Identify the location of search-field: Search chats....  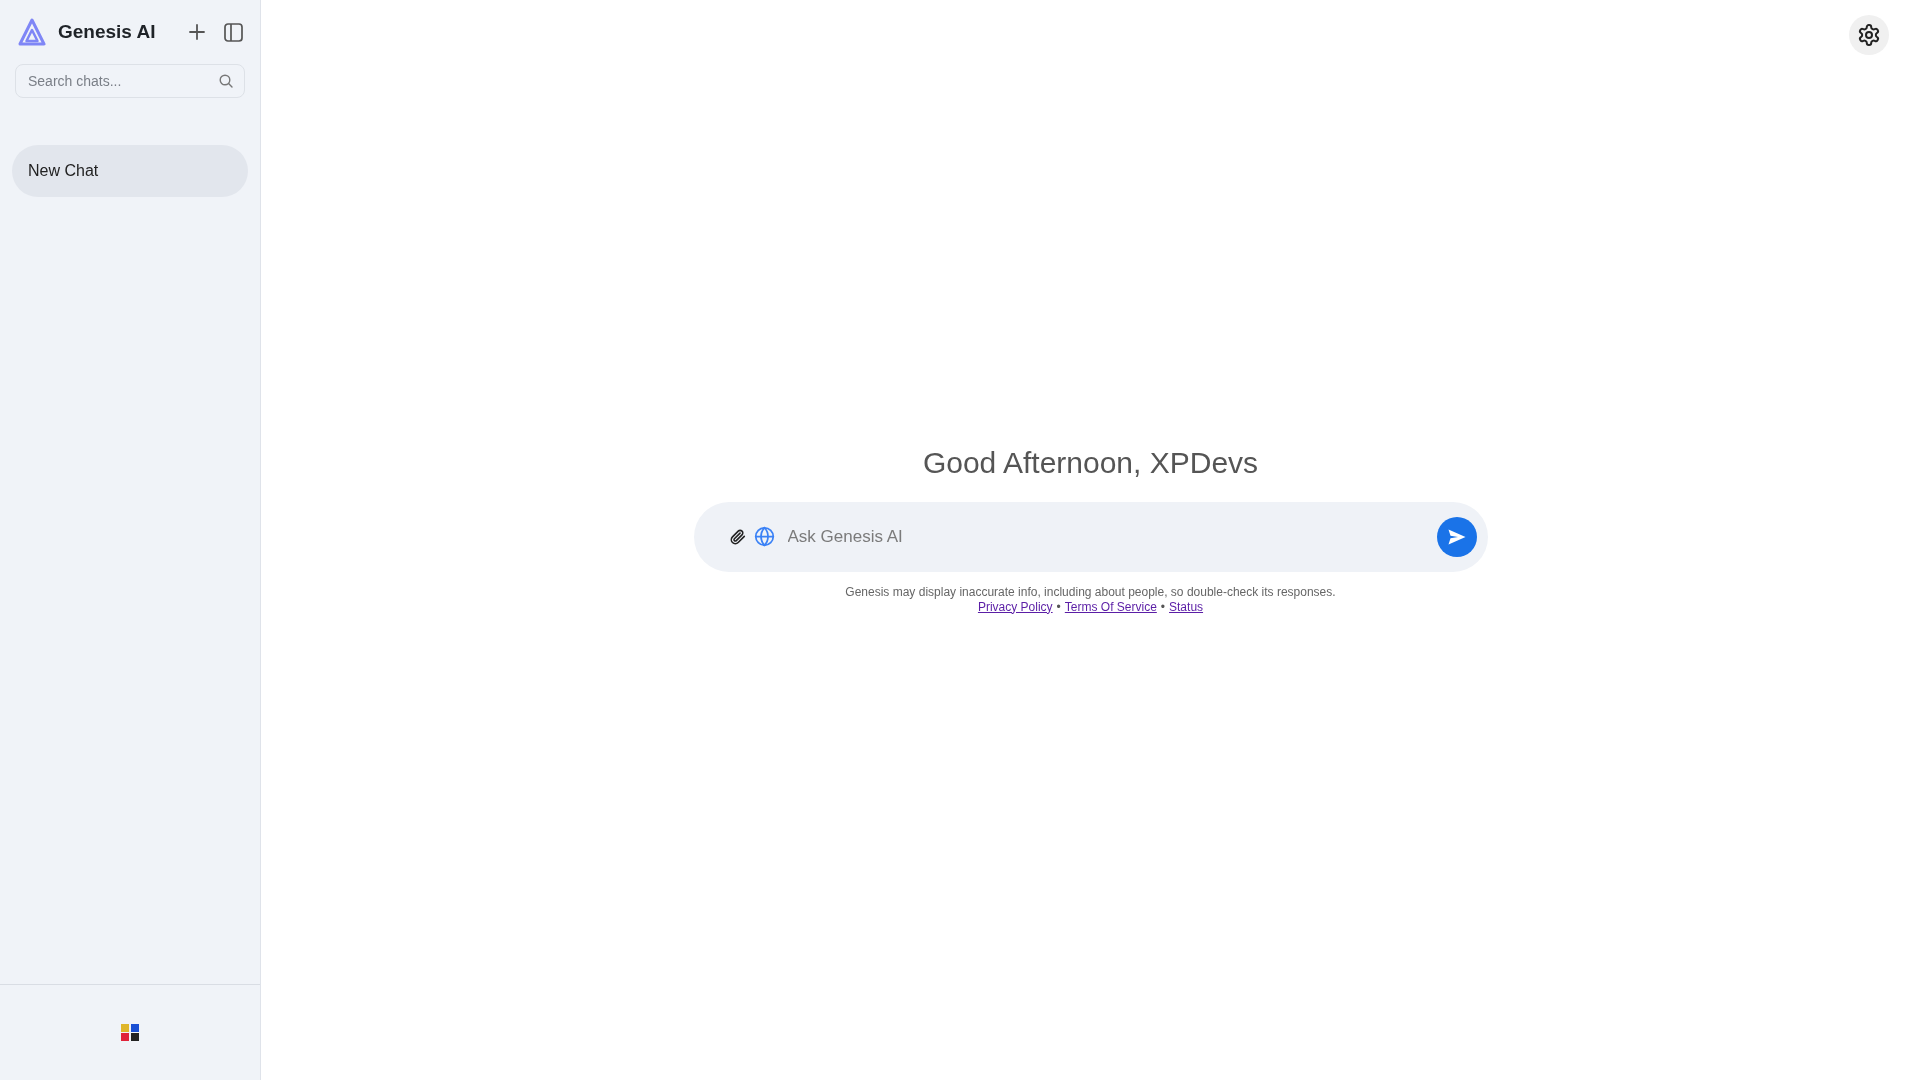
(130, 81).